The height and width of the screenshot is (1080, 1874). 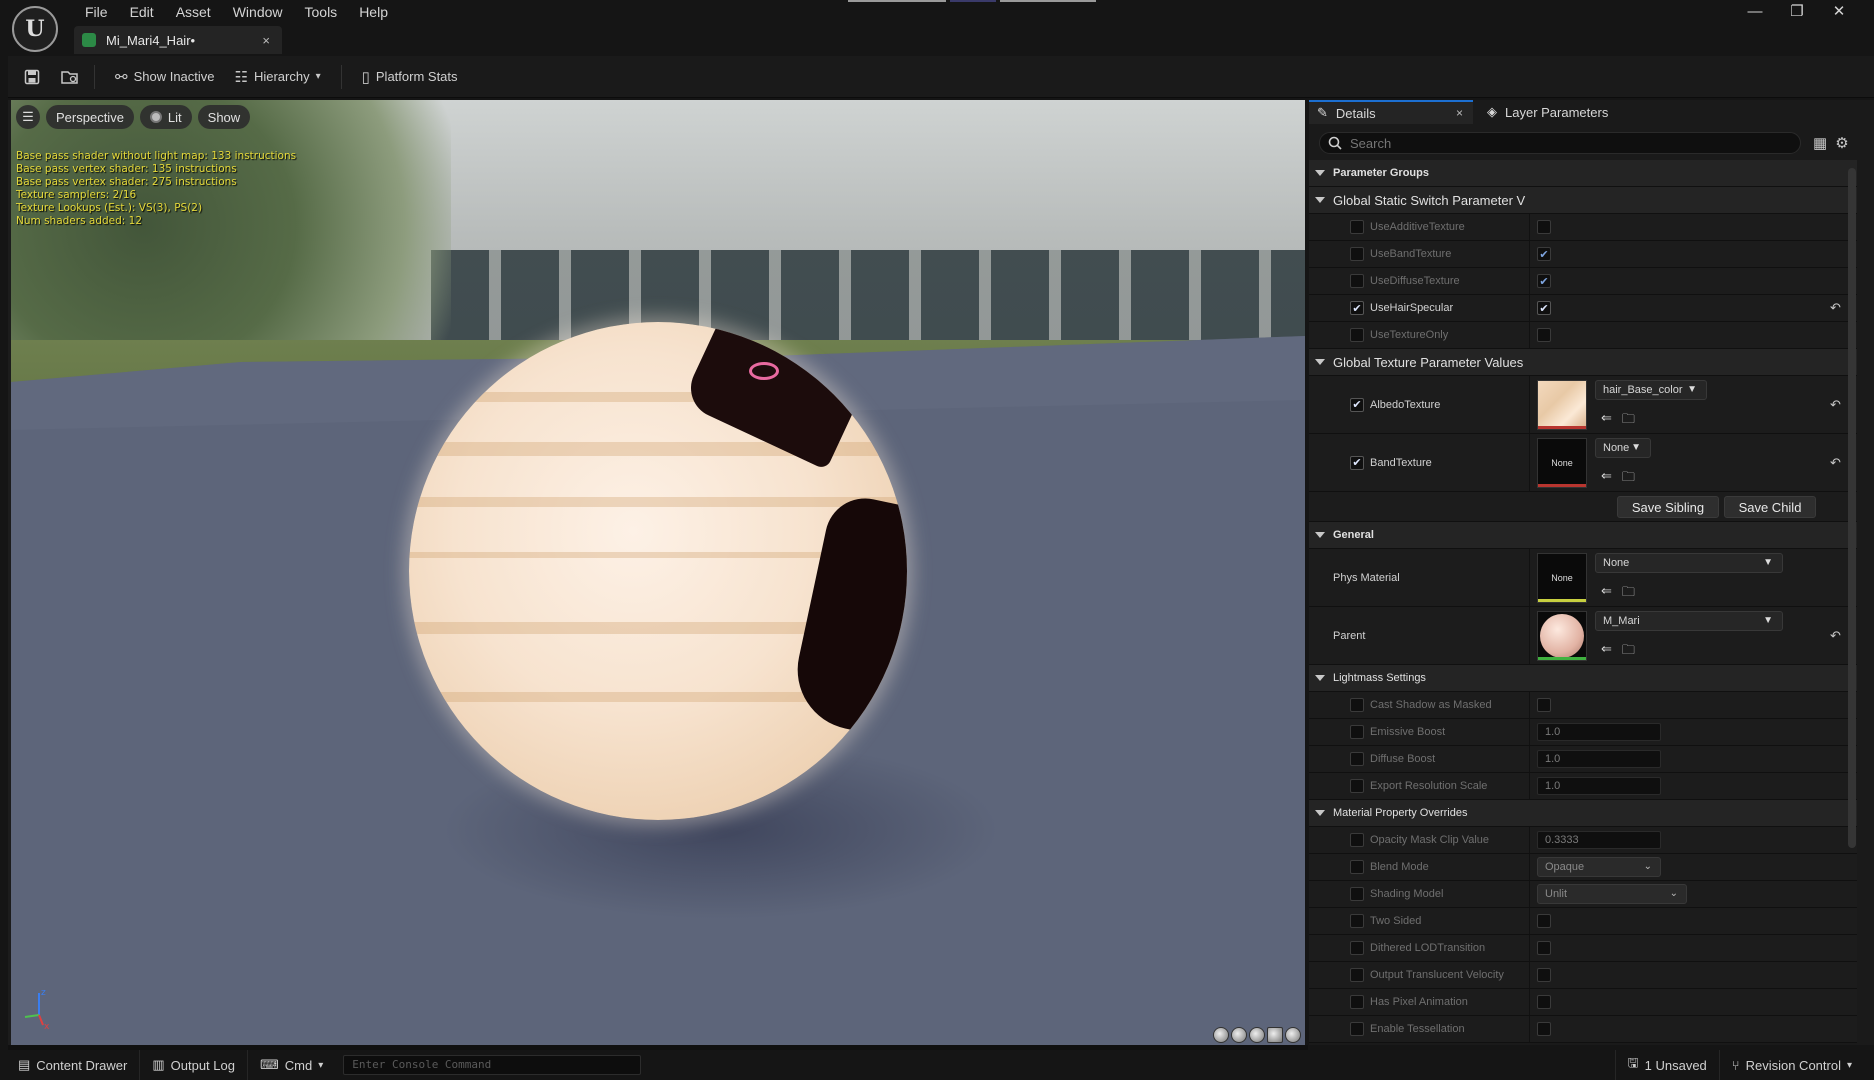 What do you see at coordinates (321, 12) in the screenshot?
I see `menu-tools: Tools` at bounding box center [321, 12].